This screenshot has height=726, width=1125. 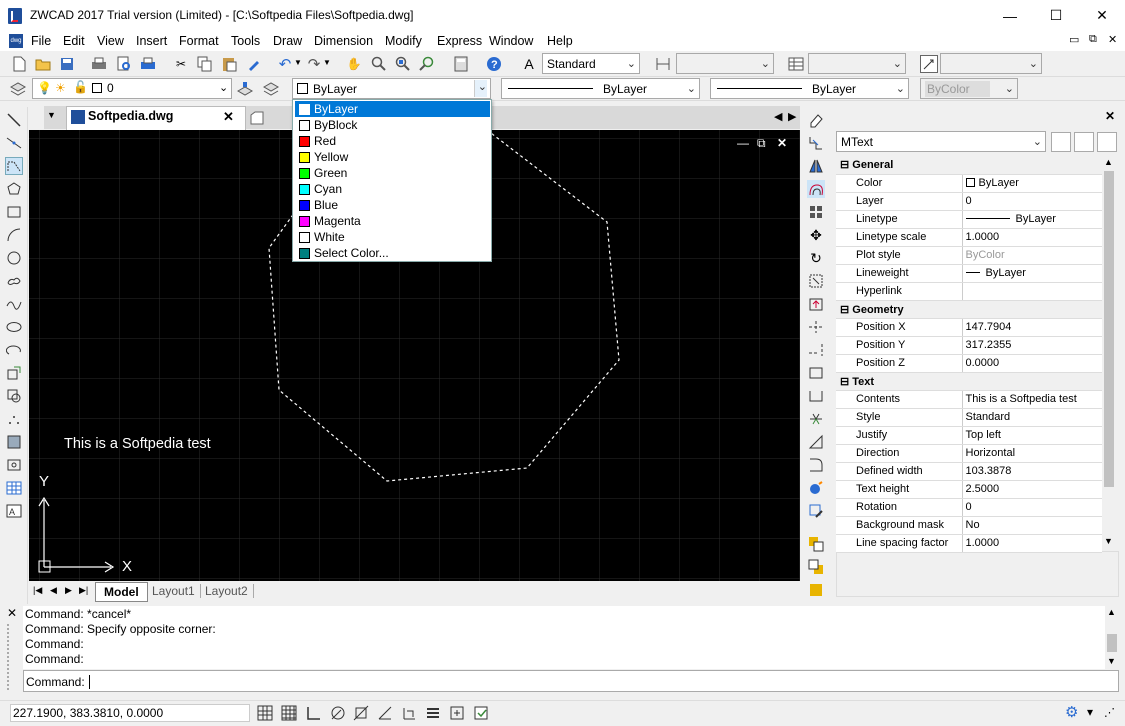 I want to click on extend-icon, so click(x=816, y=350).